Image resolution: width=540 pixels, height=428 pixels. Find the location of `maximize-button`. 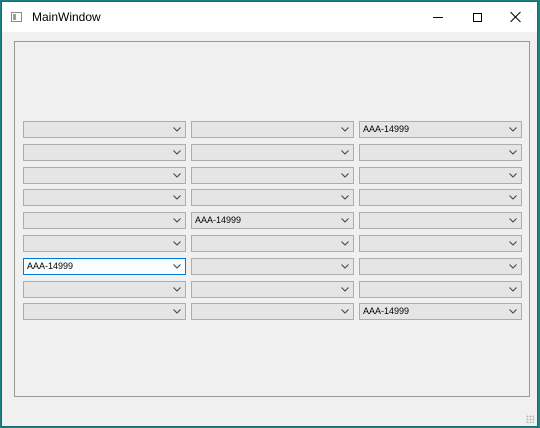

maximize-button is located at coordinates (477, 17).